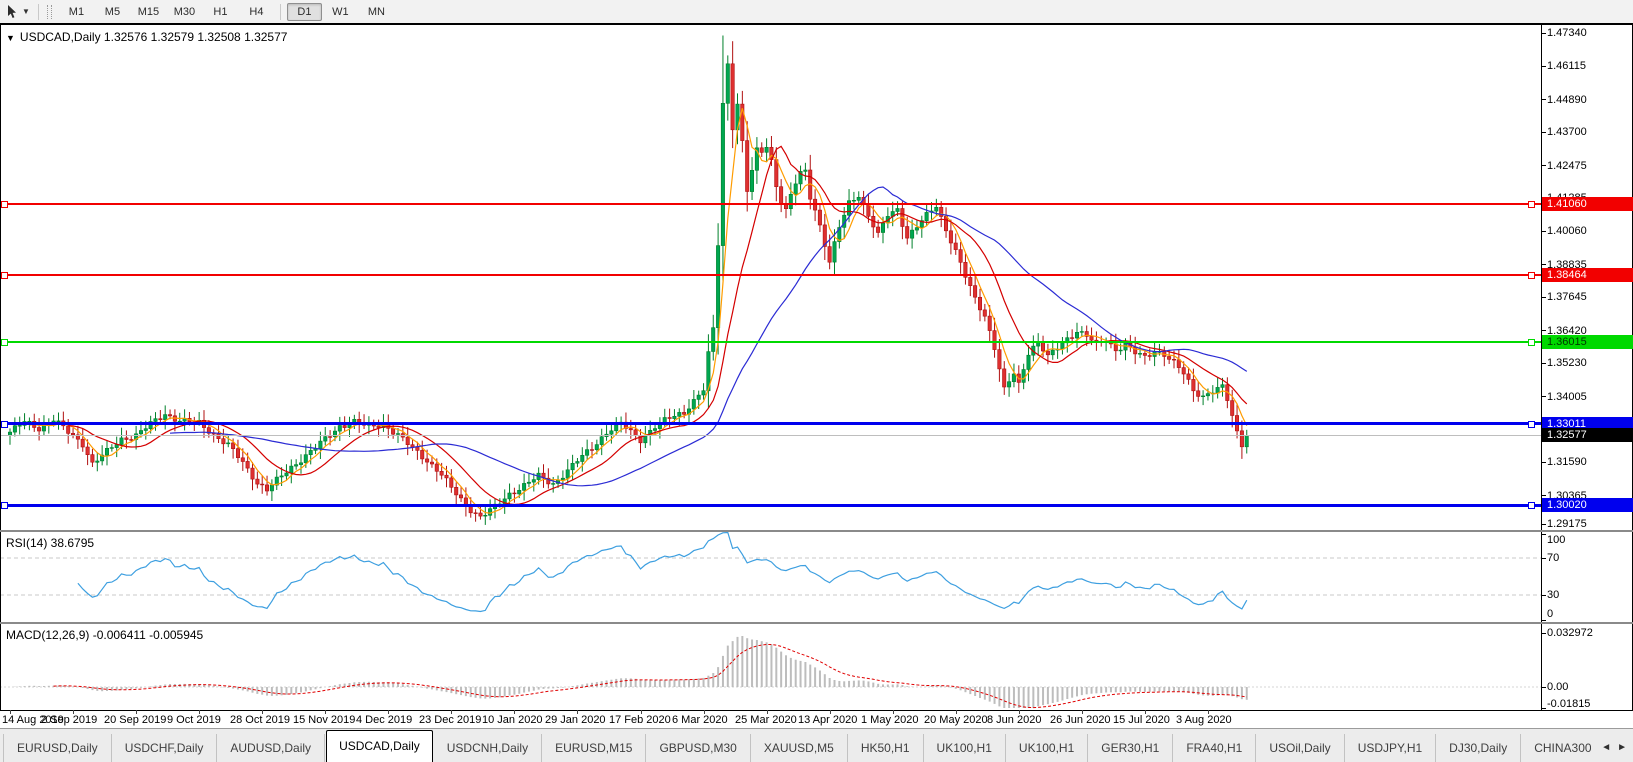  What do you see at coordinates (816, 531) in the screenshot?
I see `pane-separator-rsi` at bounding box center [816, 531].